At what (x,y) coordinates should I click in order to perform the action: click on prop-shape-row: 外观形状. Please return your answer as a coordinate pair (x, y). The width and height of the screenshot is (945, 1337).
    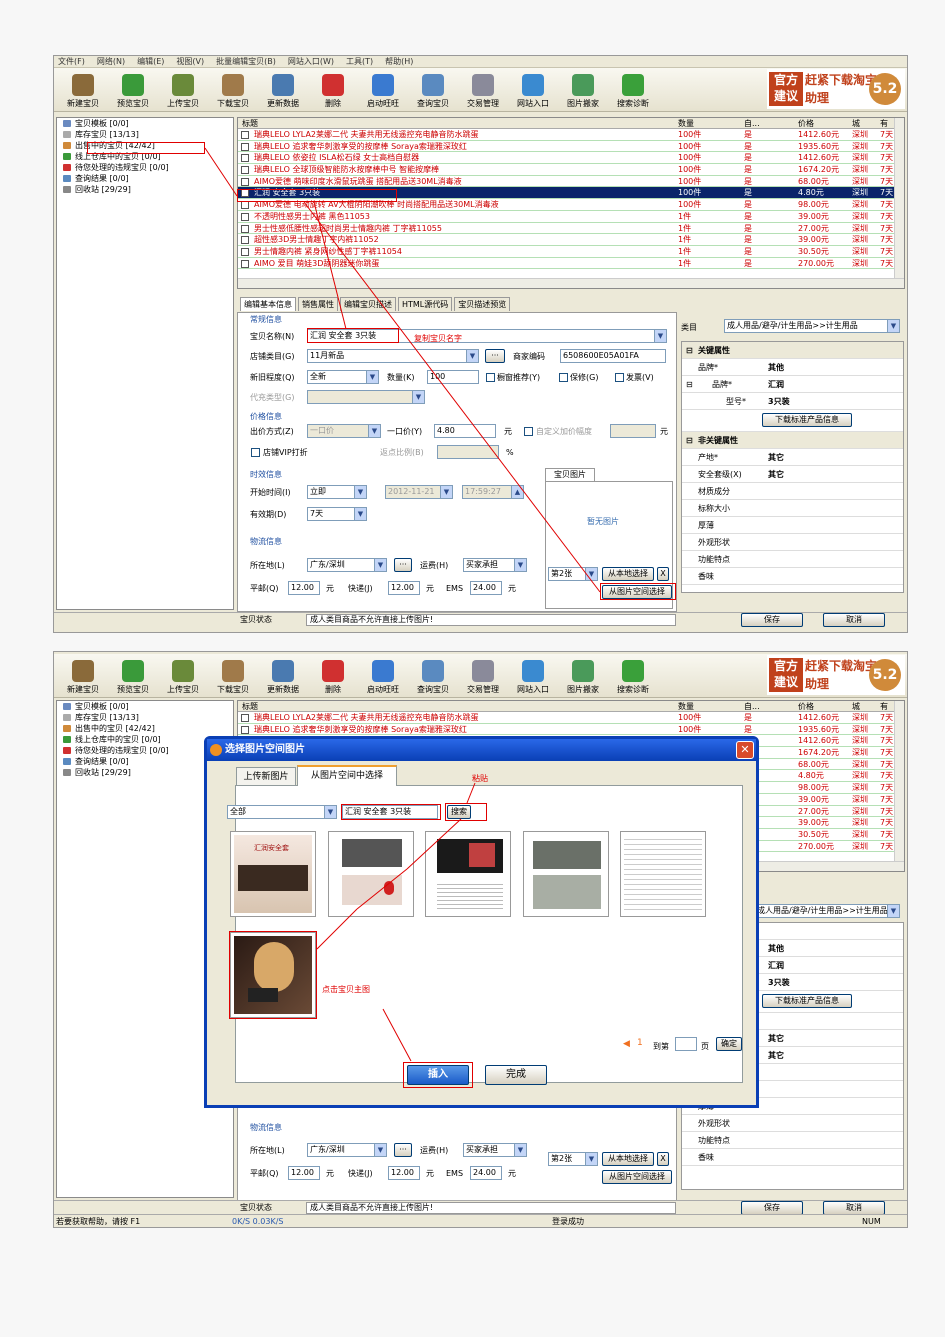
    Looking at the image, I should click on (792, 1123).